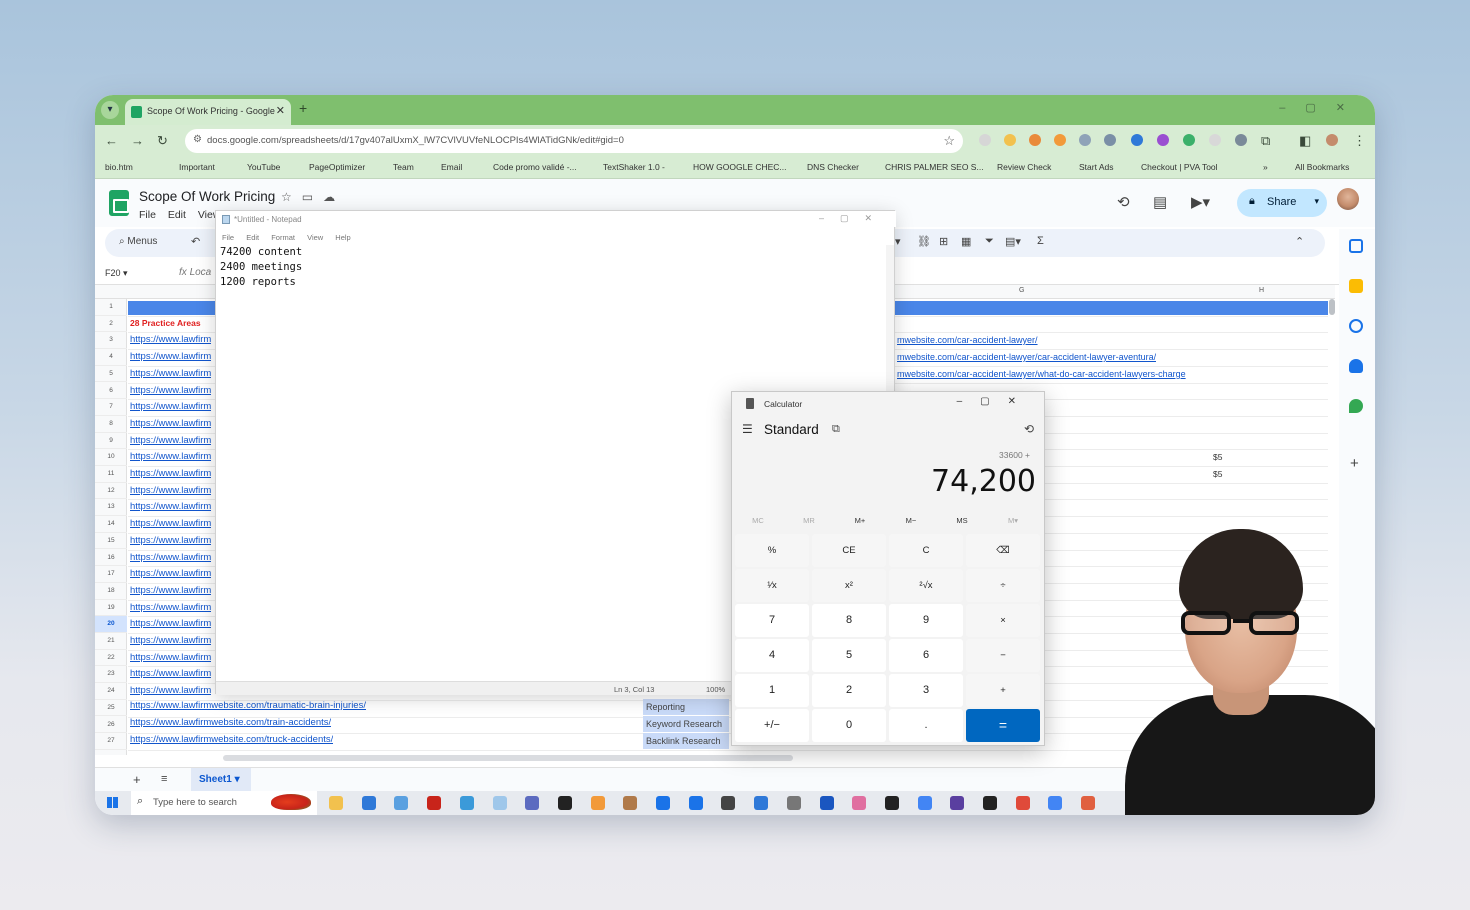 This screenshot has height=910, width=1470. I want to click on title-actions: ☆▭☁, so click(313, 197).